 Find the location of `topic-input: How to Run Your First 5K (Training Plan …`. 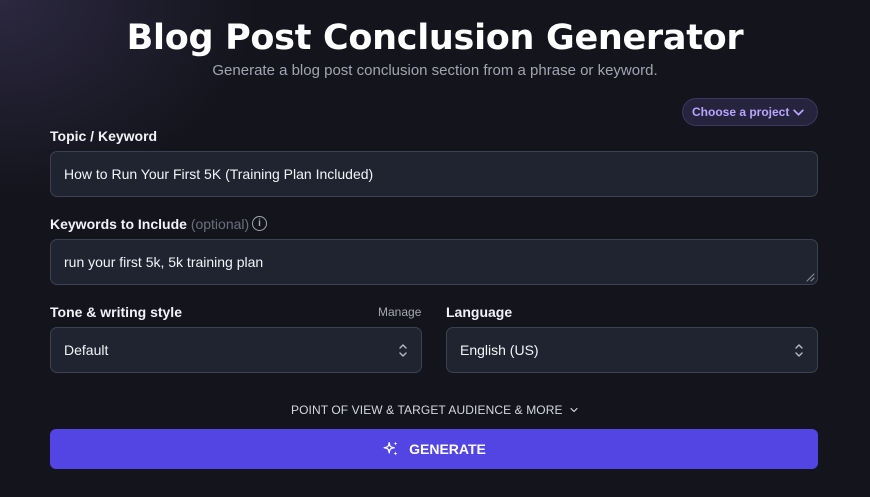

topic-input: How to Run Your First 5K (Training Plan … is located at coordinates (434, 174).